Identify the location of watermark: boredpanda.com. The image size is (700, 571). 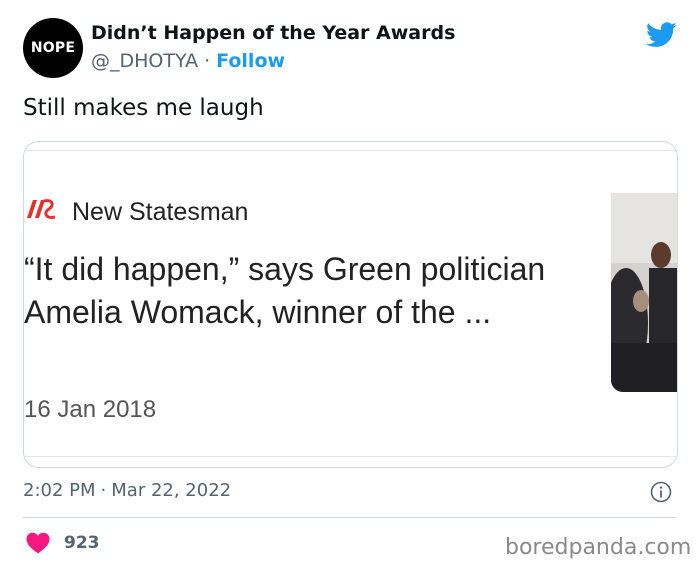
(598, 547).